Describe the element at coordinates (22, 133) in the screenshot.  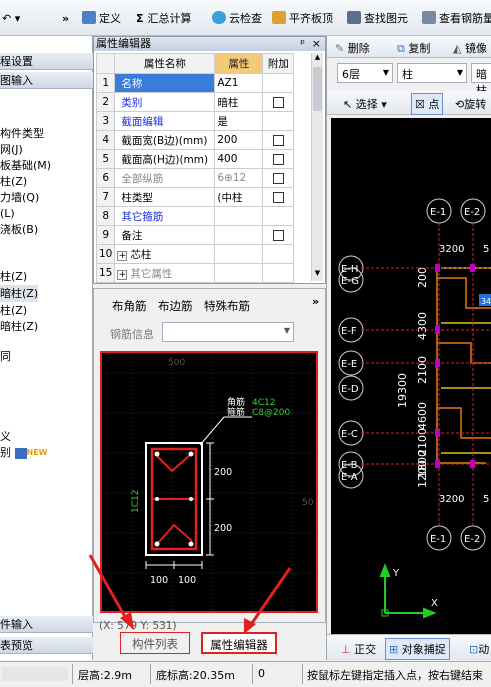
I see `tree-item: 构件类型` at that location.